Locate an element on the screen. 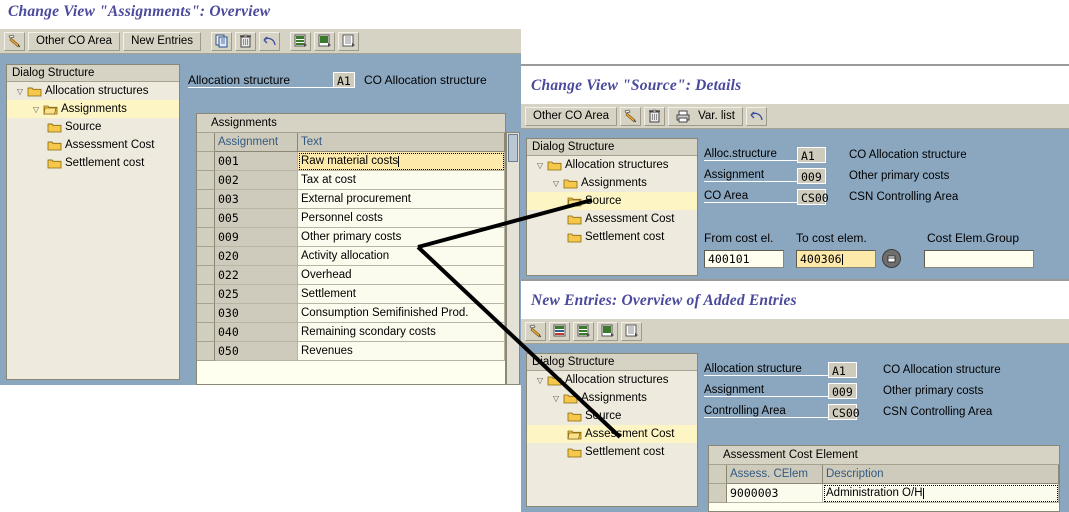  cell-text: Consumption Semifinished Prod. is located at coordinates (401, 313).